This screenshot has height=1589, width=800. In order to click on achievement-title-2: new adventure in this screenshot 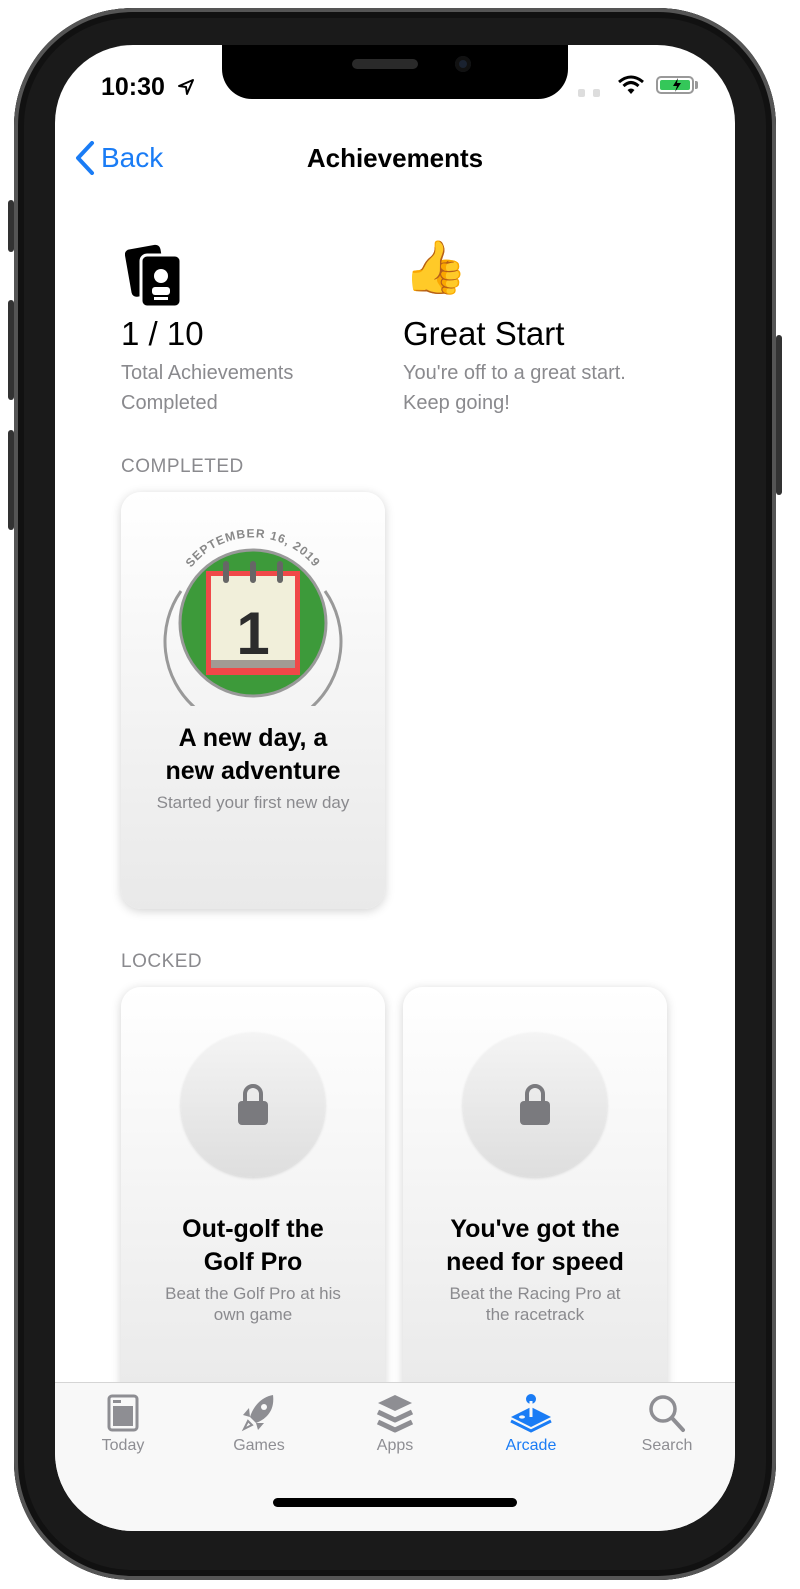, I will do `click(253, 771)`.